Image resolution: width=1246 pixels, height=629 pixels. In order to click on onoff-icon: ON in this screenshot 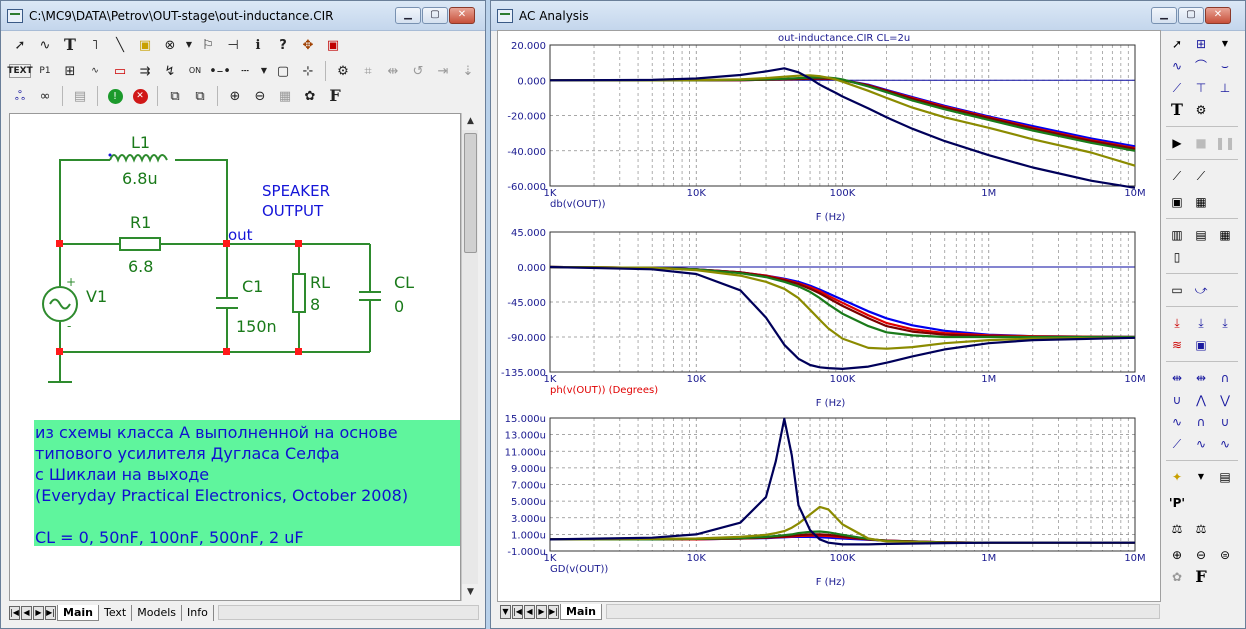, I will do `click(195, 71)`.